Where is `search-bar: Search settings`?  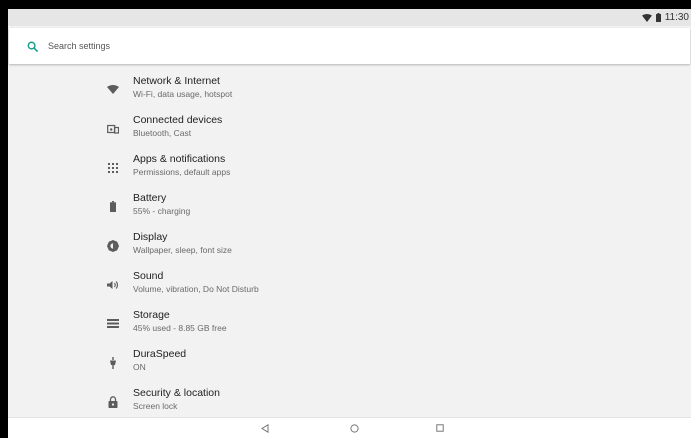 search-bar: Search settings is located at coordinates (349, 46).